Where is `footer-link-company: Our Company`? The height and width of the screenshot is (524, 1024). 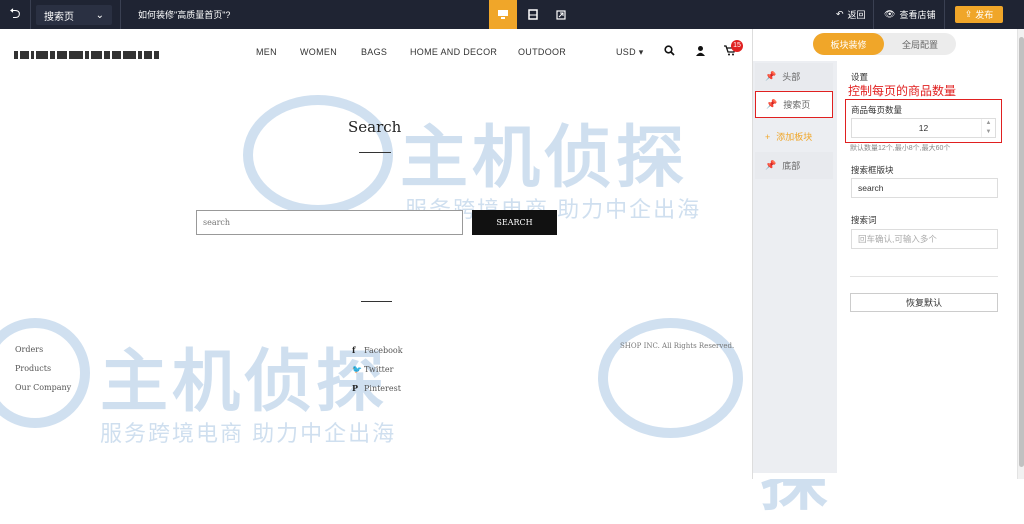
footer-link-company: Our Company is located at coordinates (43, 387).